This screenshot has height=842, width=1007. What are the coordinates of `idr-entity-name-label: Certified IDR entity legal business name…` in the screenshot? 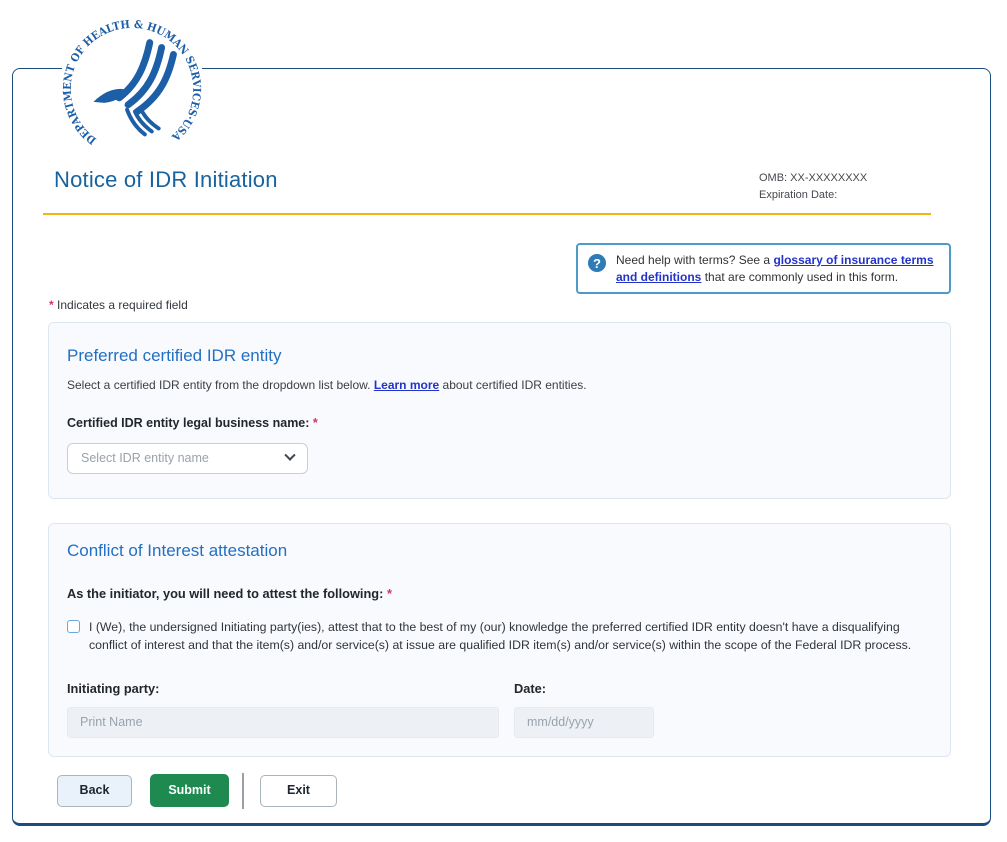 It's located at (192, 422).